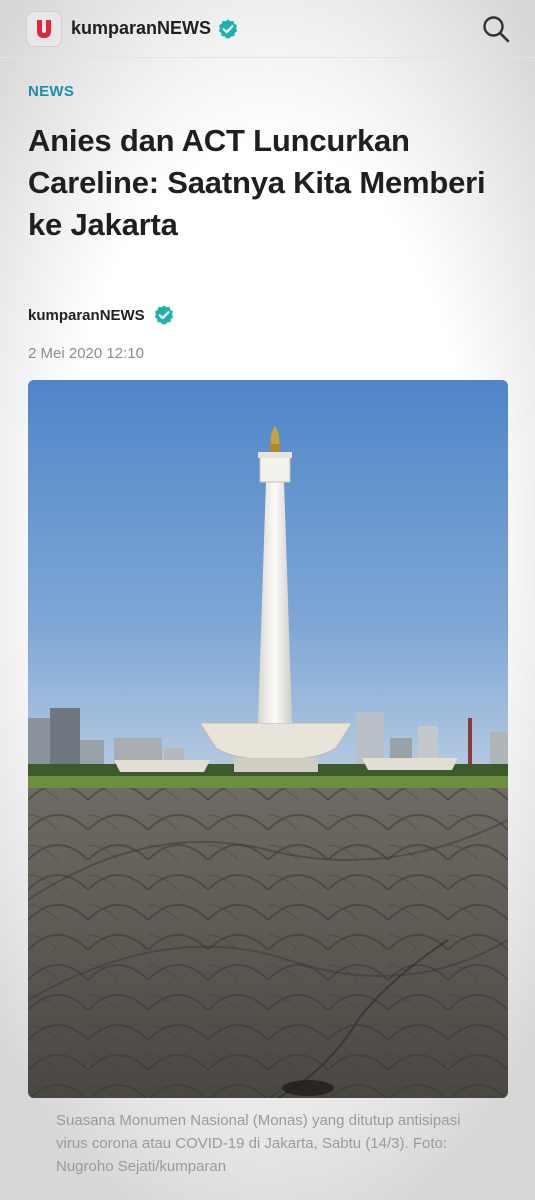  What do you see at coordinates (51, 91) in the screenshot?
I see `category-label: NEWS` at bounding box center [51, 91].